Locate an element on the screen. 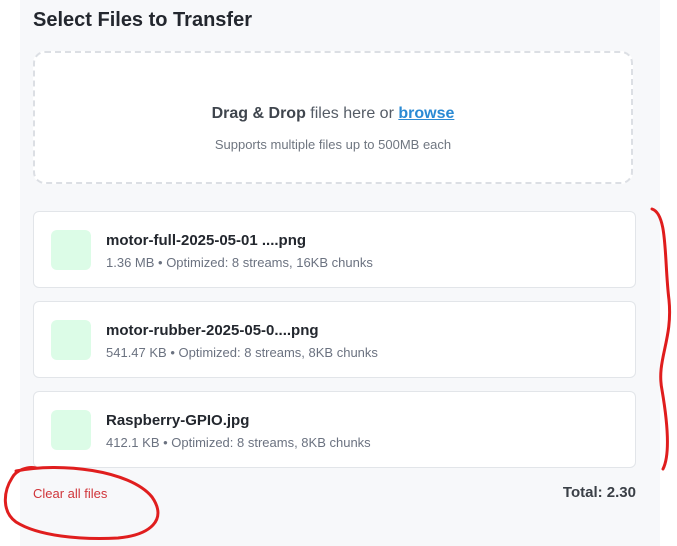  dropzone-middle-text: files here or is located at coordinates (352, 113).